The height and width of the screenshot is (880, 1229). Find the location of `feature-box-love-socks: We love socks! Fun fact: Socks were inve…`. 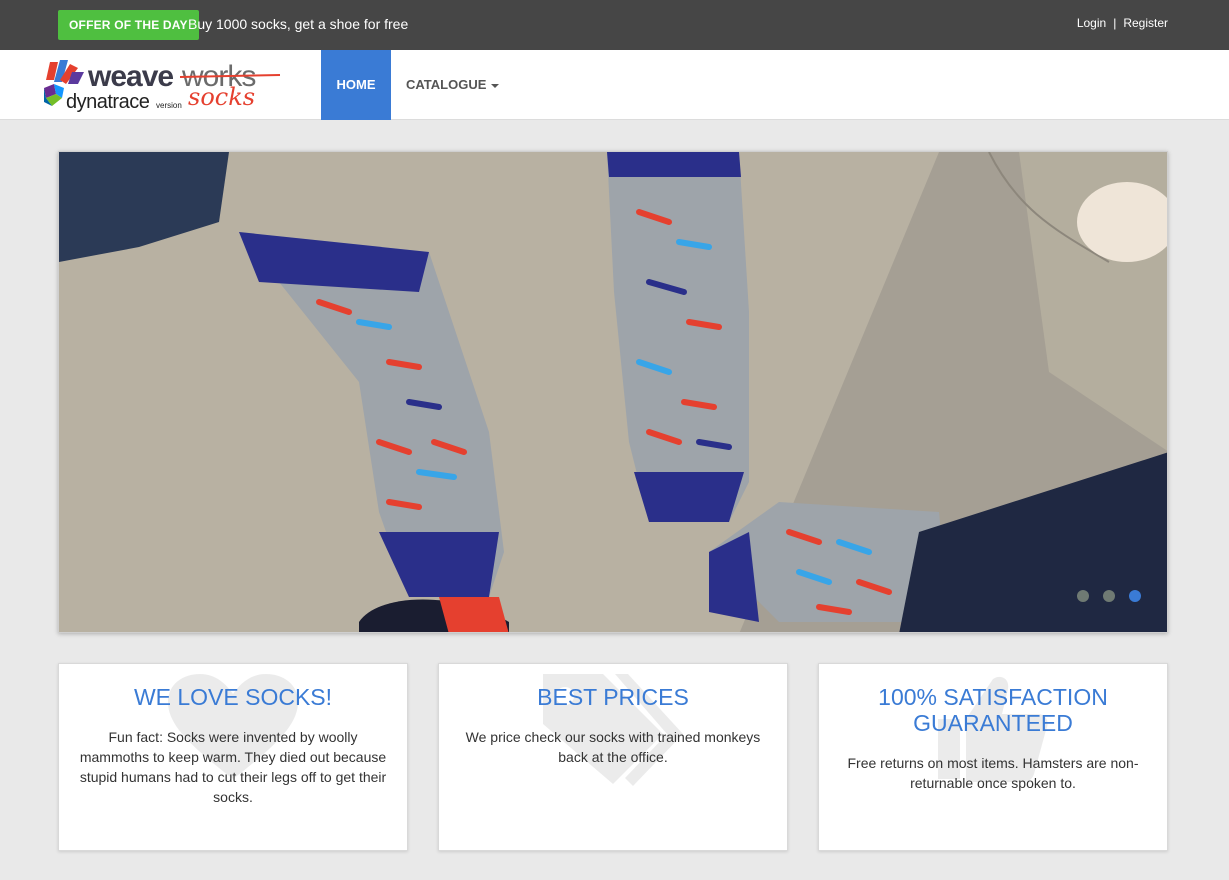

feature-box-love-socks: We love socks! Fun fact: Socks were inve… is located at coordinates (233, 757).